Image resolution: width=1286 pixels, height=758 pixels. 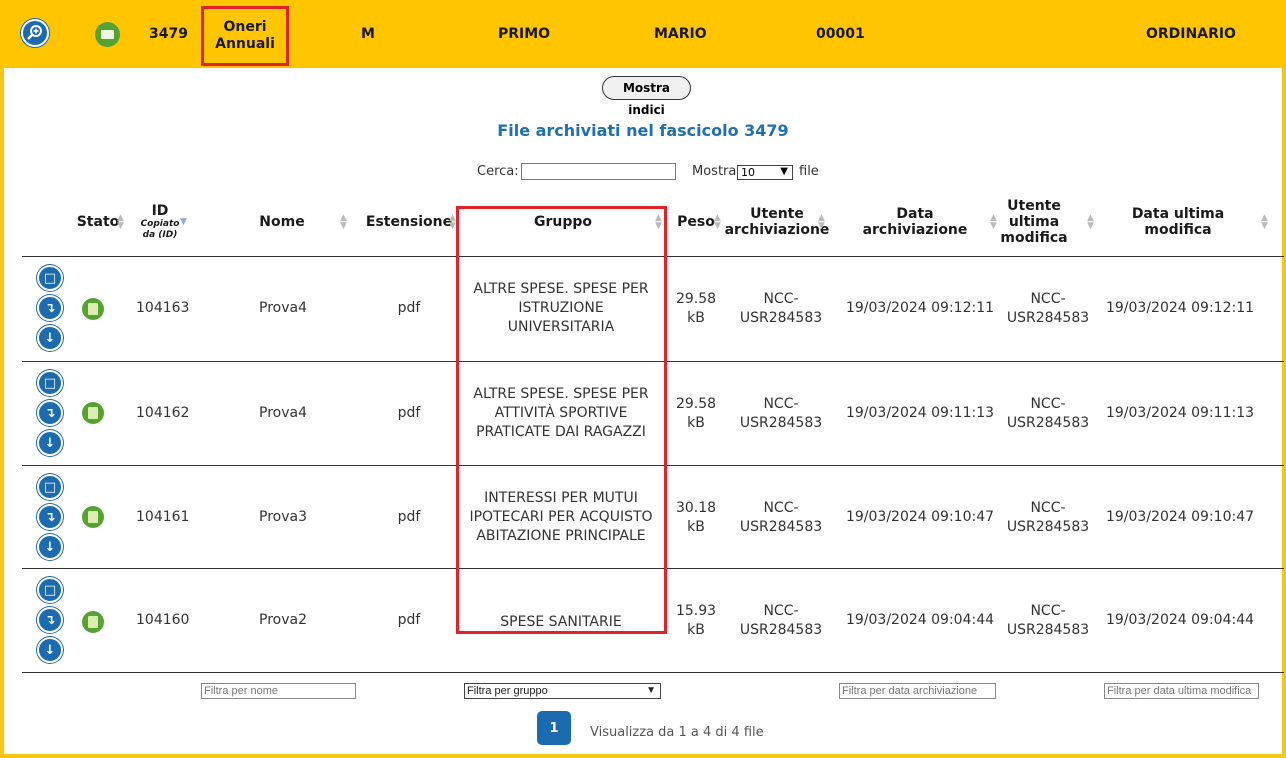 I want to click on search-label: Cerca:, so click(x=498, y=171).